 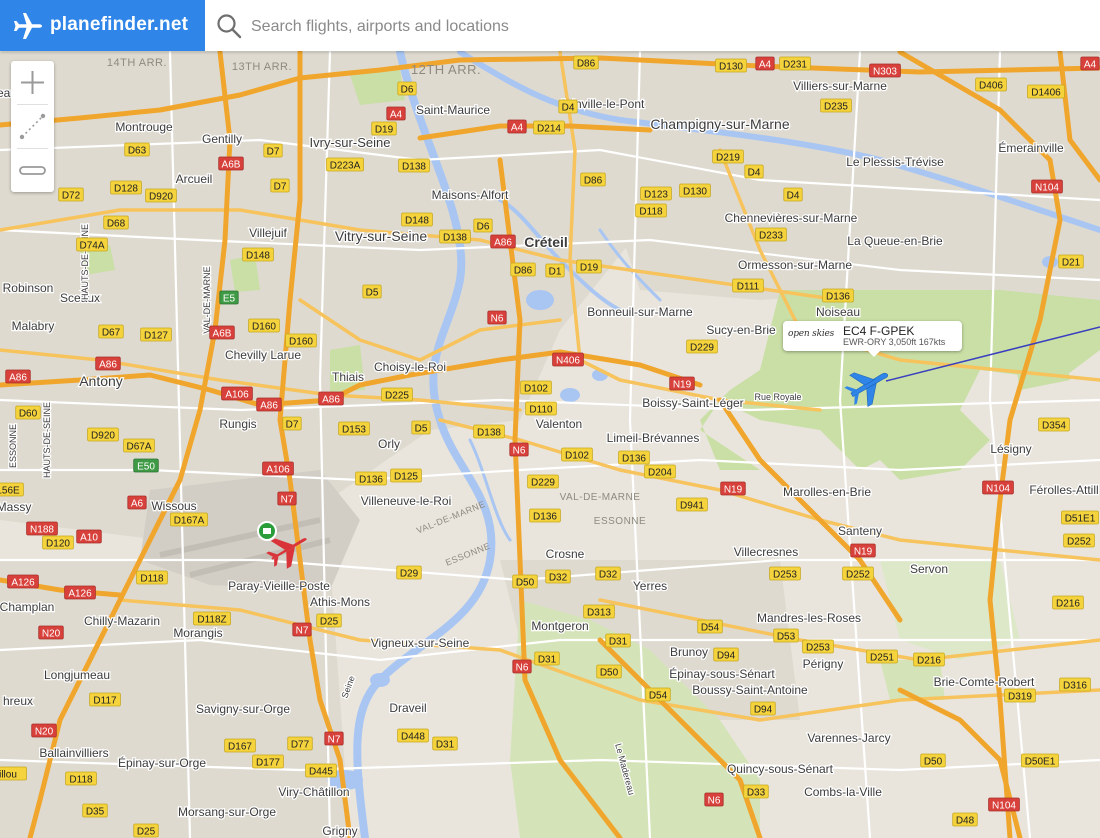 What do you see at coordinates (1046, 91) in the screenshot?
I see `road-label: D1406` at bounding box center [1046, 91].